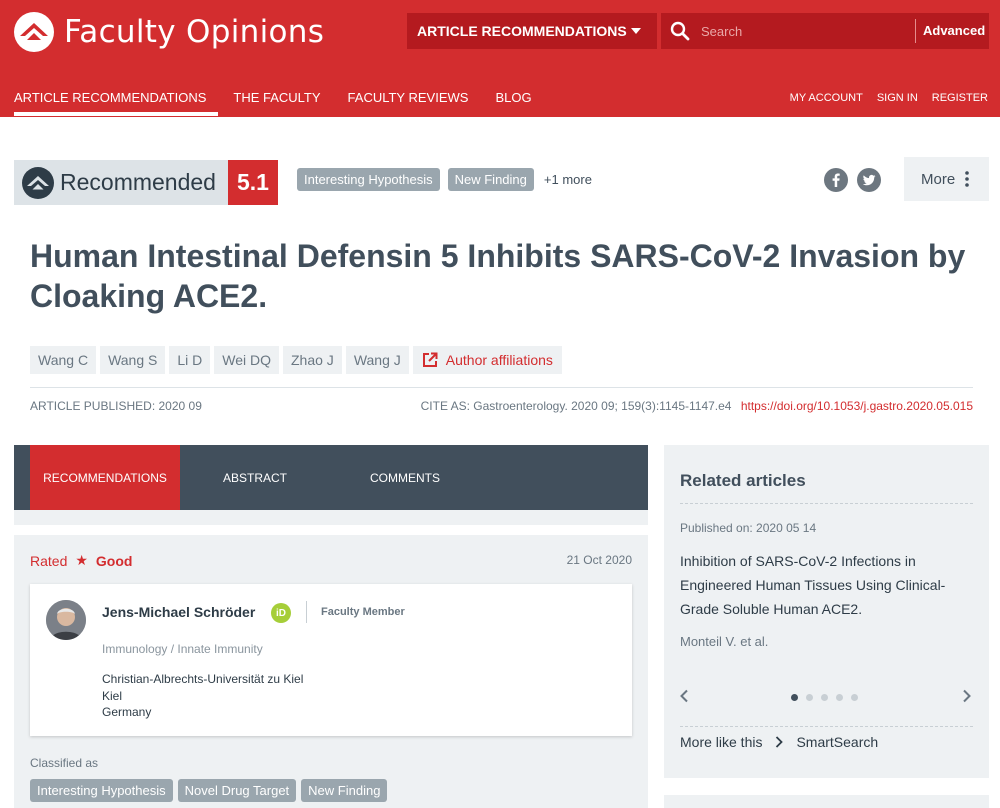  What do you see at coordinates (748, 528) in the screenshot?
I see `related-published-on: Published on: 2020 05 14` at bounding box center [748, 528].